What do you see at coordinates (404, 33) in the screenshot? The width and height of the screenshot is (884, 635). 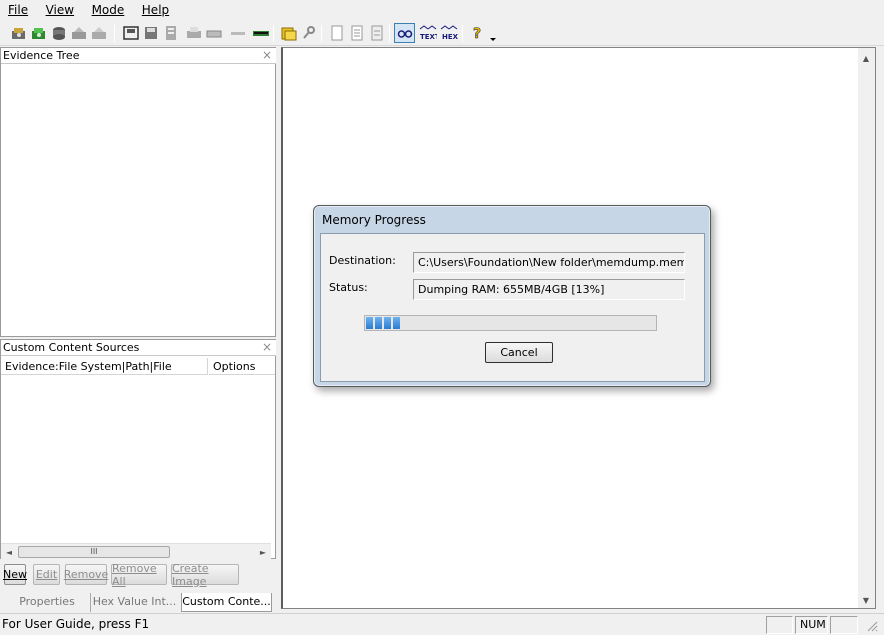 I see `glasses-icon` at bounding box center [404, 33].